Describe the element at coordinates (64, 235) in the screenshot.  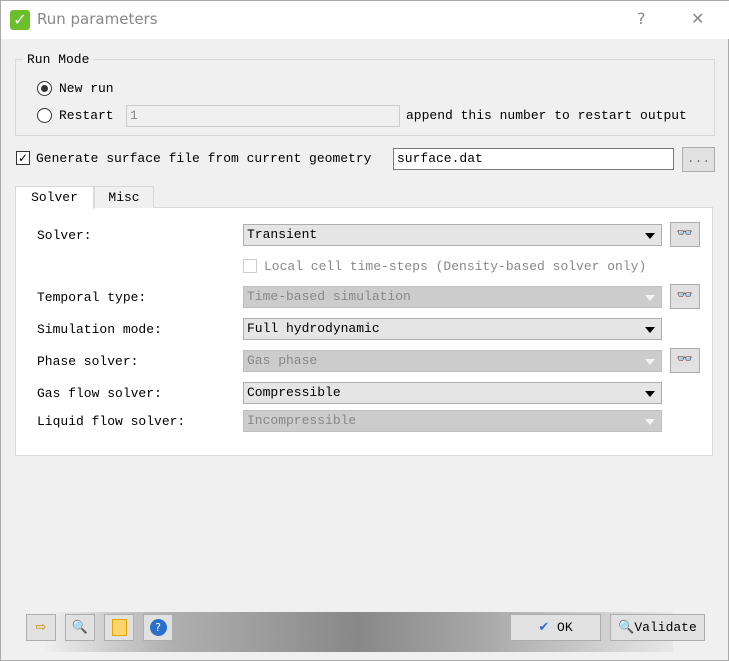
I see `solver-label: Solver:` at that location.